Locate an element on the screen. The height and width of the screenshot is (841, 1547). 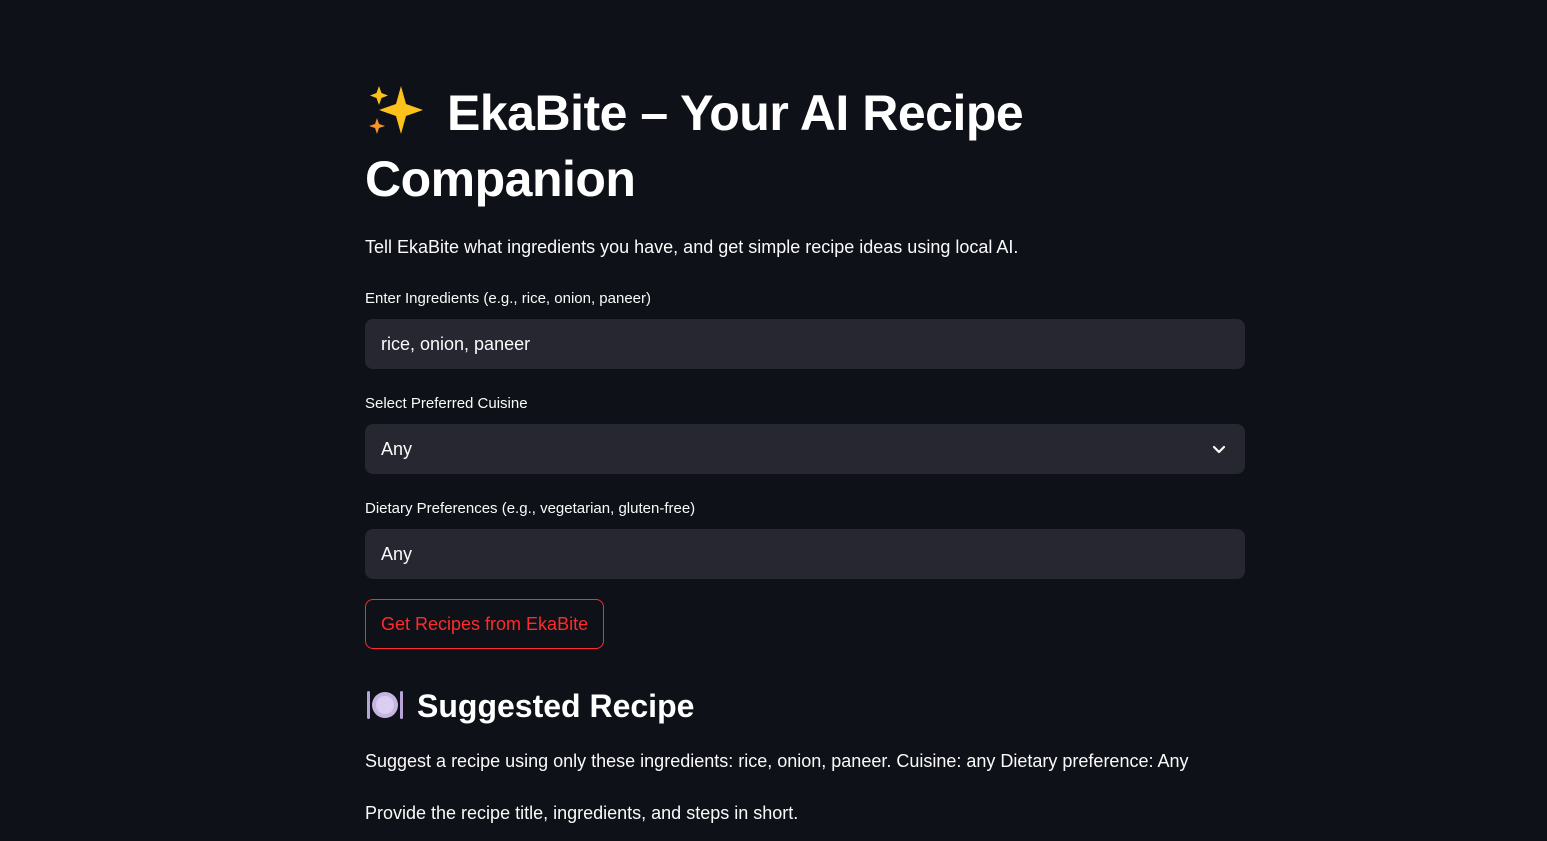
cuisine-label: Select Preferred Cuisine is located at coordinates (446, 403).